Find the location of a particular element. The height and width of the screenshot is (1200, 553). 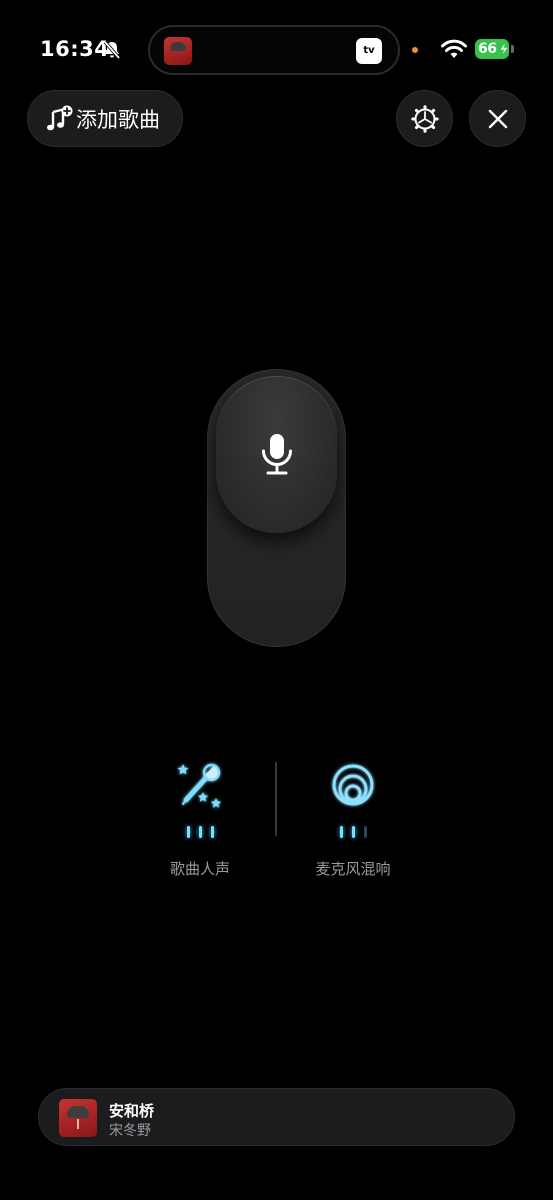

mic-reverb-mode: 麦克风混响 is located at coordinates (353, 819).